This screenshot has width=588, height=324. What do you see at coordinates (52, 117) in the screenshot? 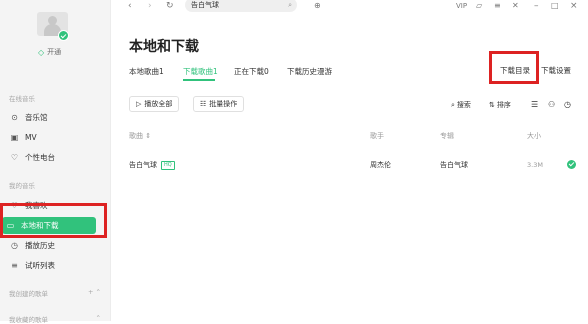
I see `sidebar-item-music-hall: ⊙ 音乐馆` at bounding box center [52, 117].